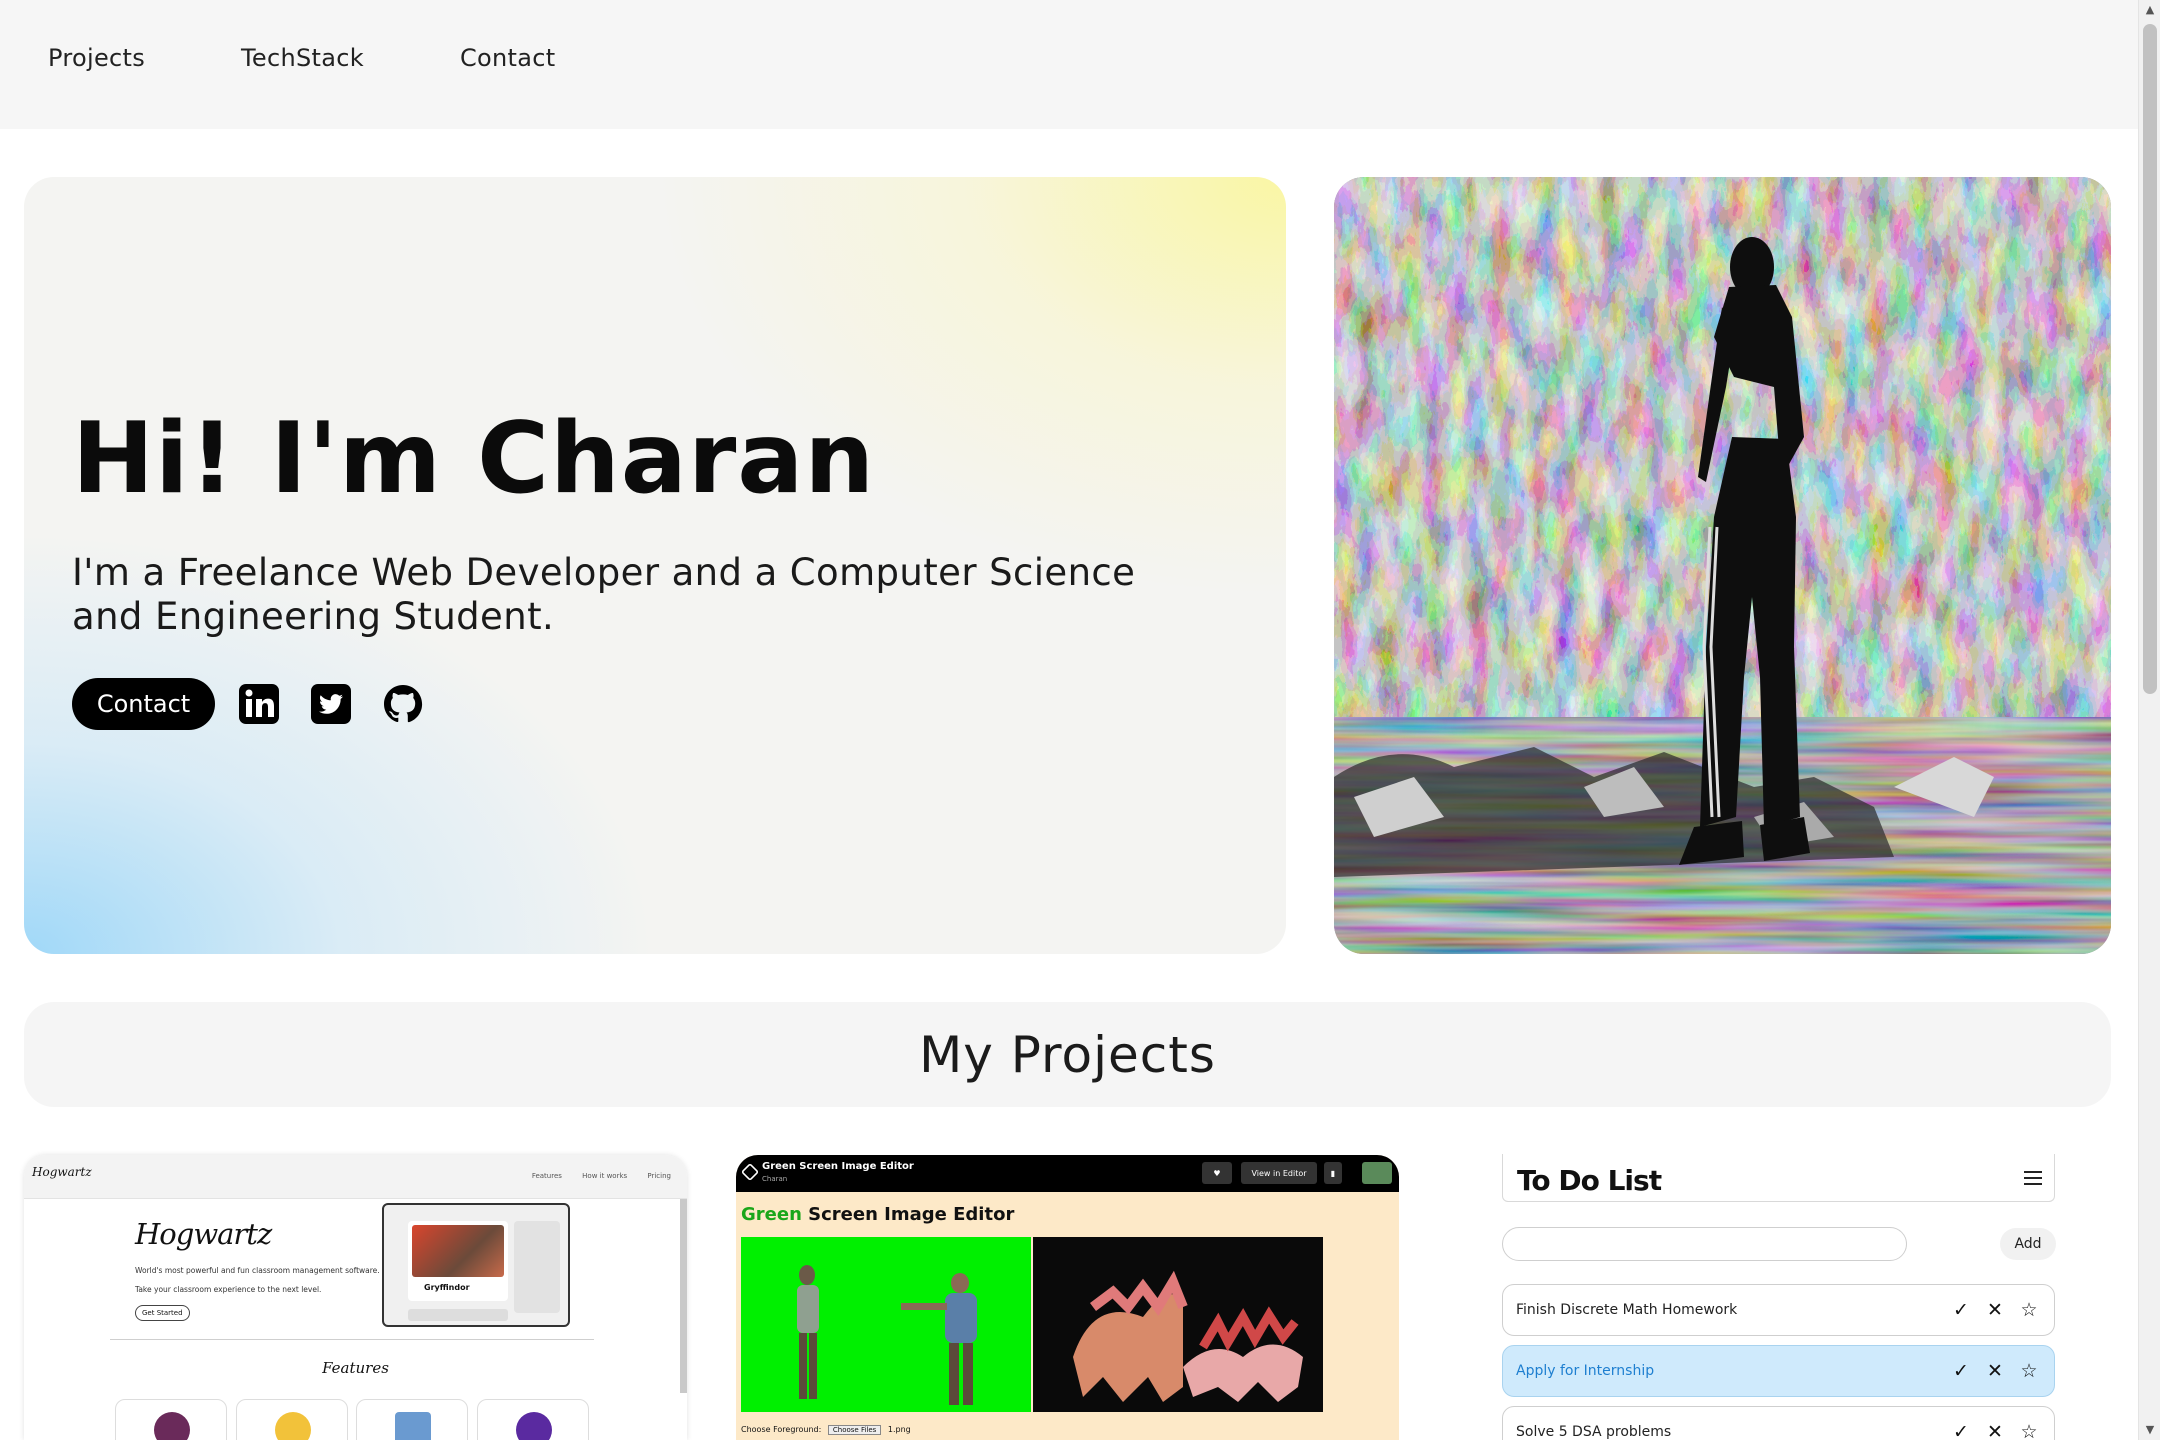 This screenshot has height=1440, width=2160. I want to click on todo-input, so click(1704, 1244).